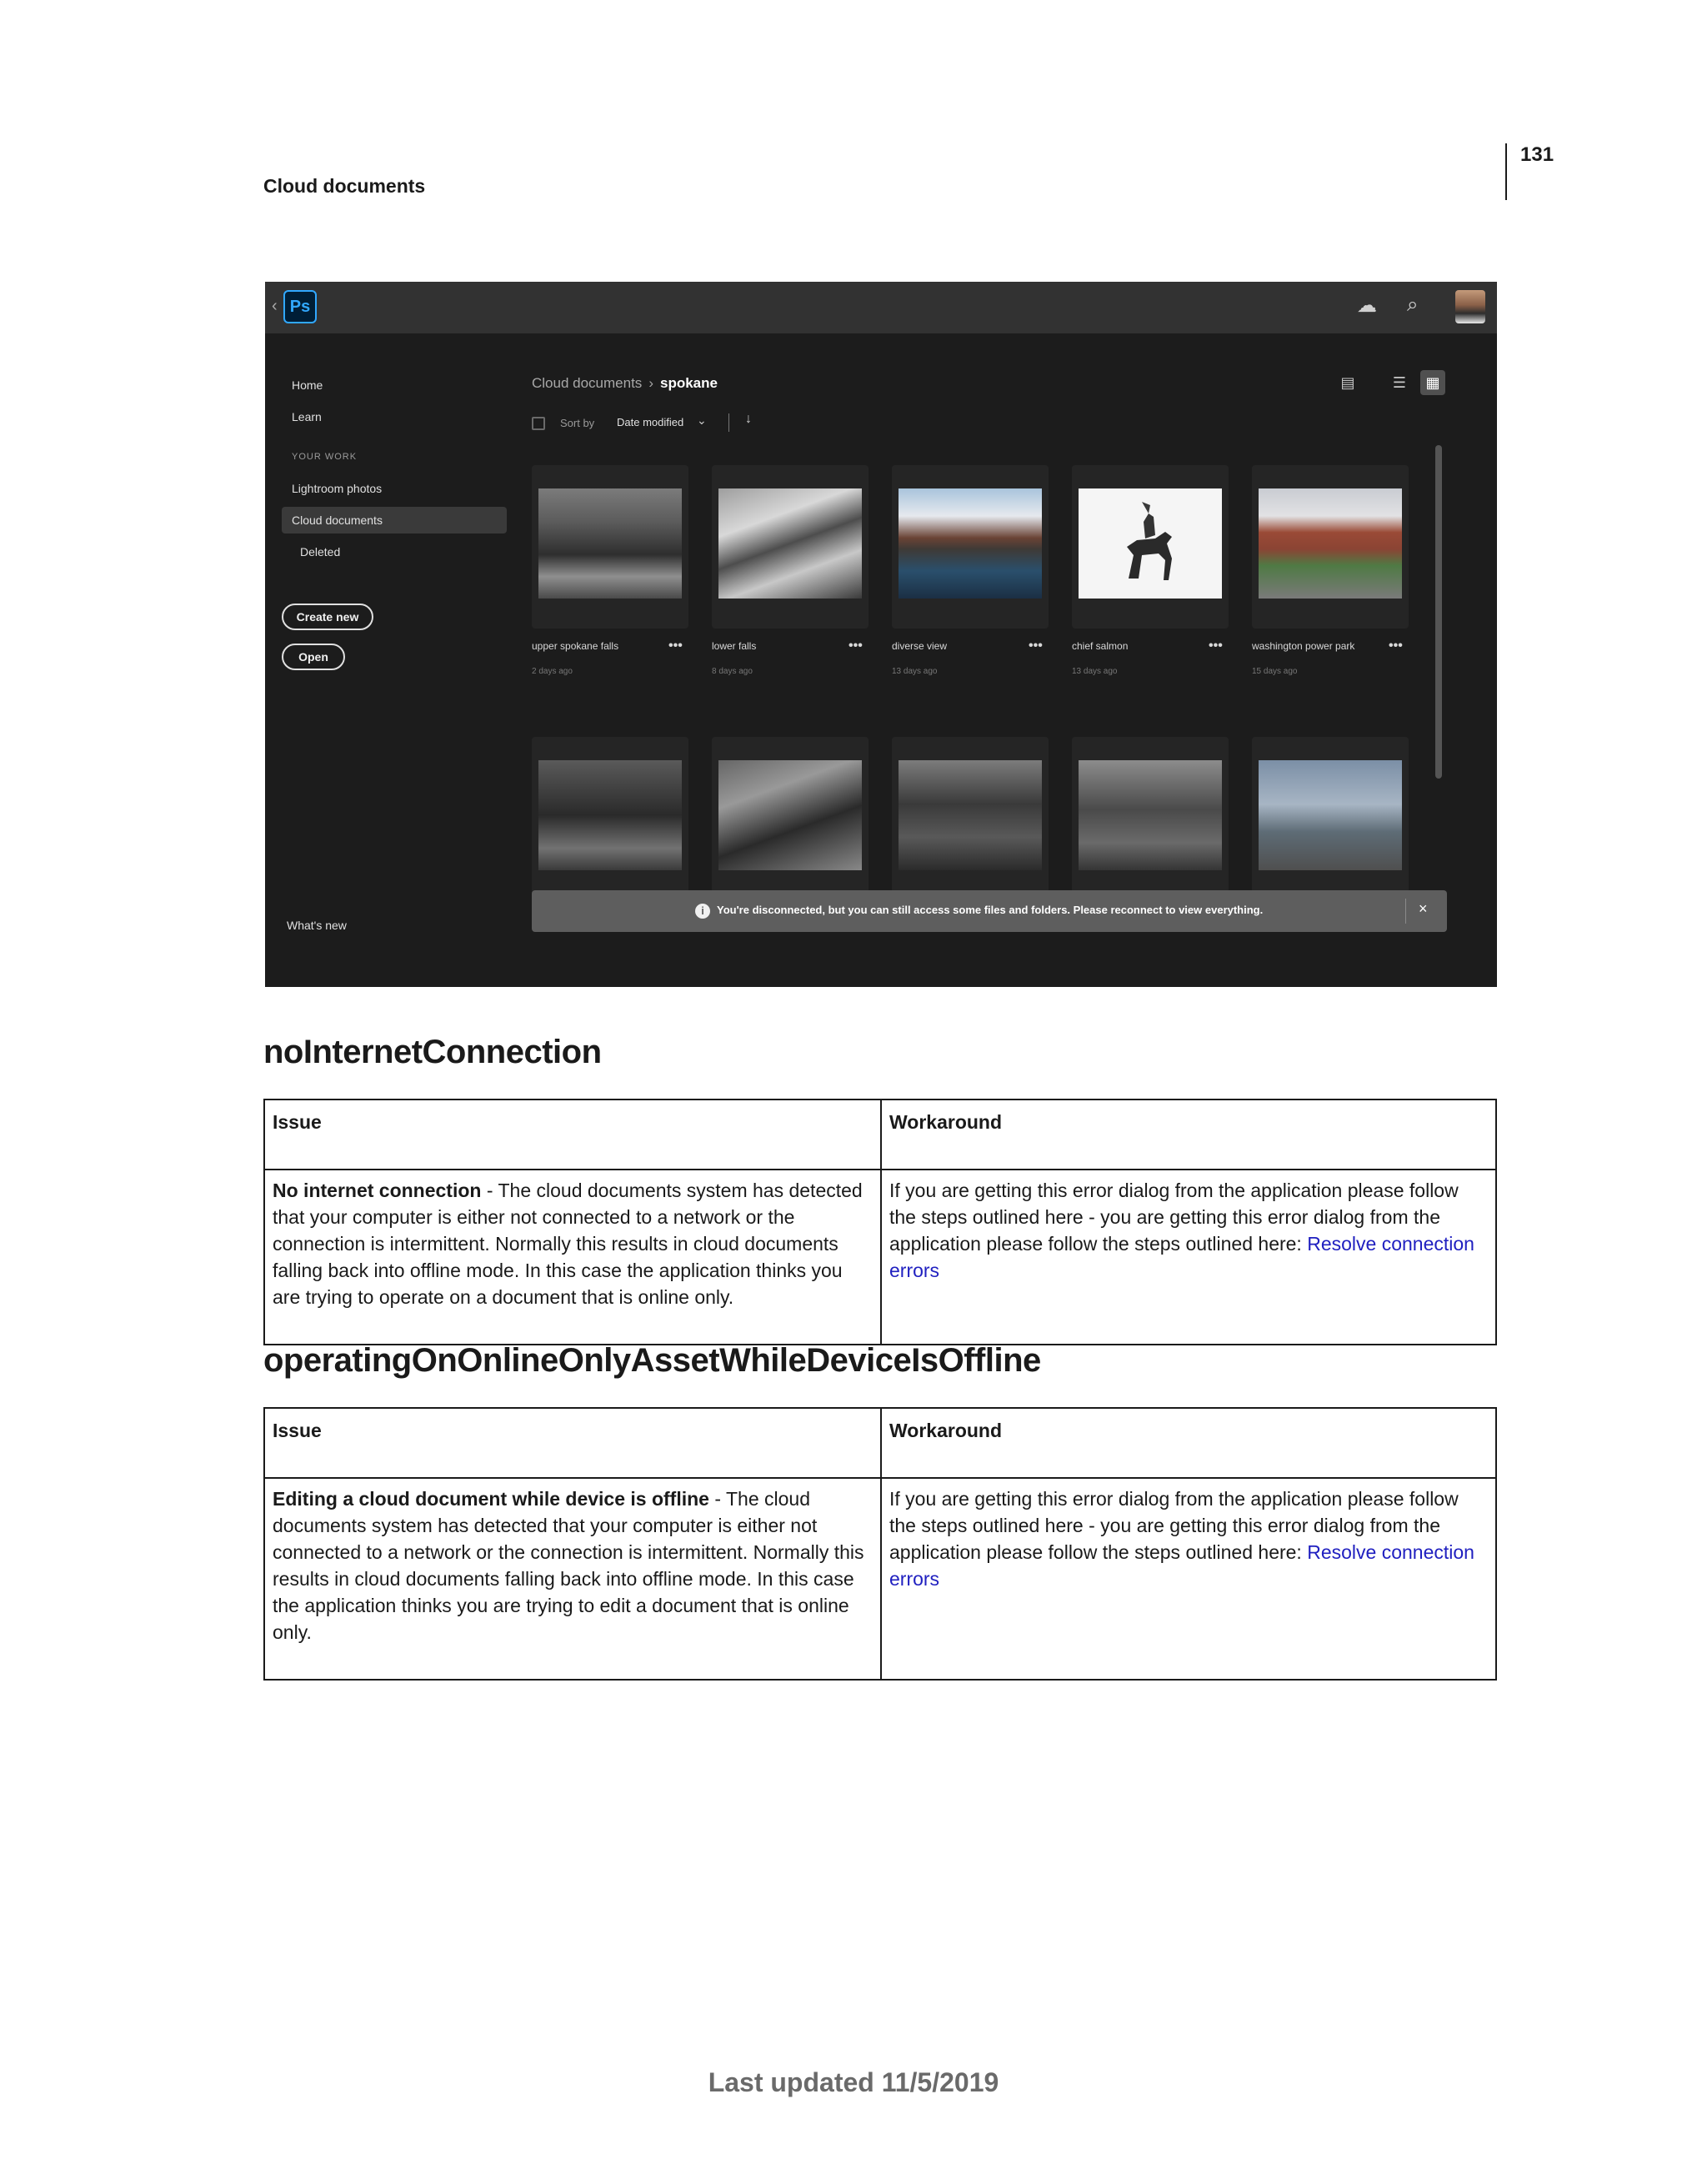 The image size is (1707, 2184). Describe the element at coordinates (702, 420) in the screenshot. I see `chevron-down-icon: ⌄` at that location.